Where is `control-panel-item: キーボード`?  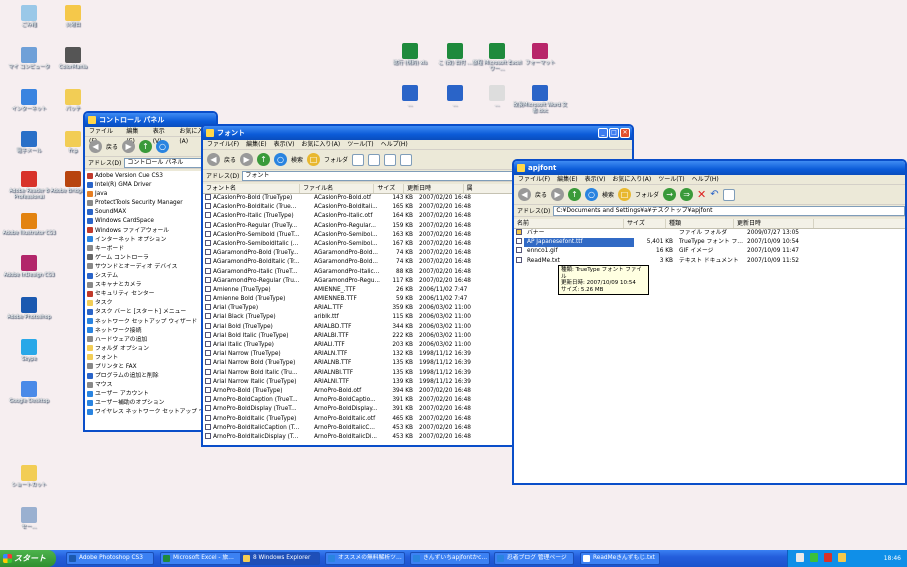 control-panel-item: キーボード is located at coordinates (150, 249).